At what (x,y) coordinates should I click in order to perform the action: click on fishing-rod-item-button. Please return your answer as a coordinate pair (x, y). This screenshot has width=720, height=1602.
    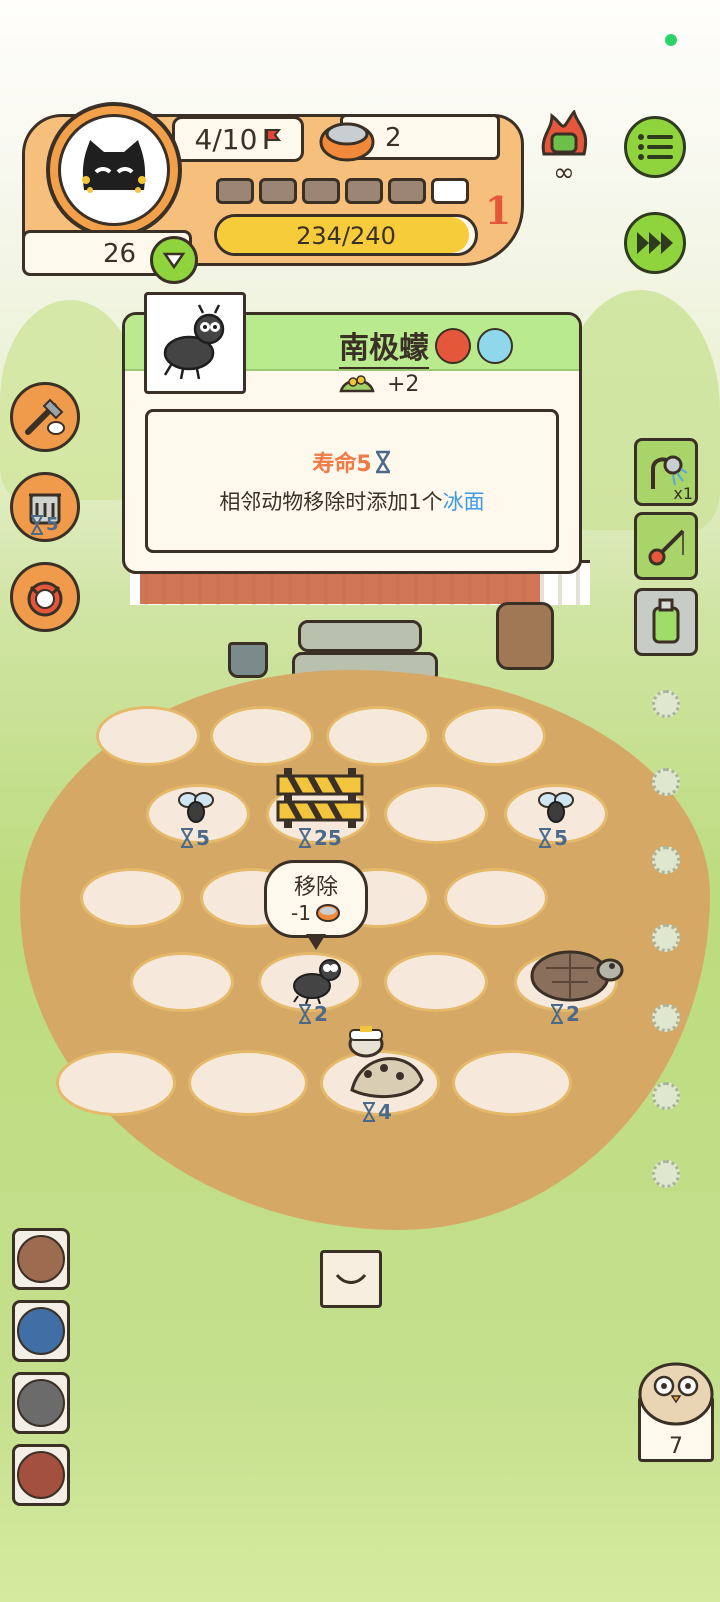
    Looking at the image, I should click on (666, 546).